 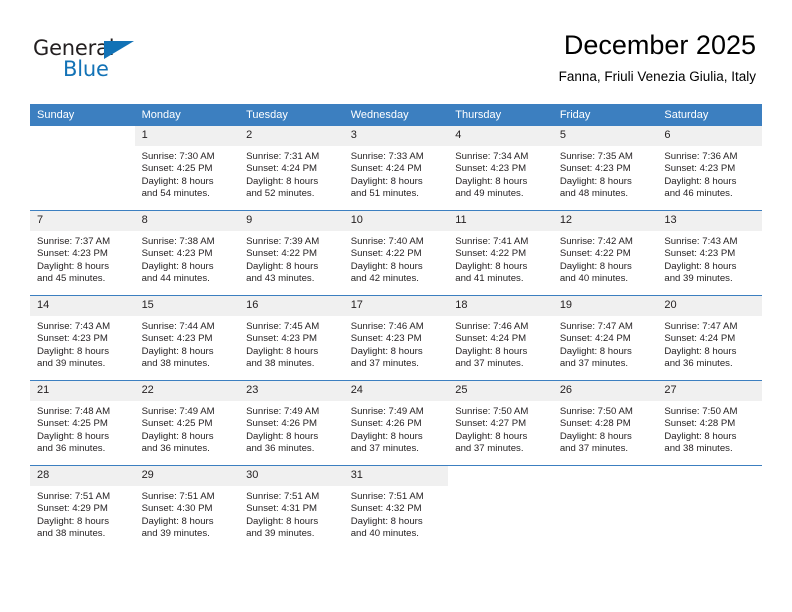 What do you see at coordinates (387, 241) in the screenshot?
I see `day-info-sunrise: Sunrise: 7:40 AM` at bounding box center [387, 241].